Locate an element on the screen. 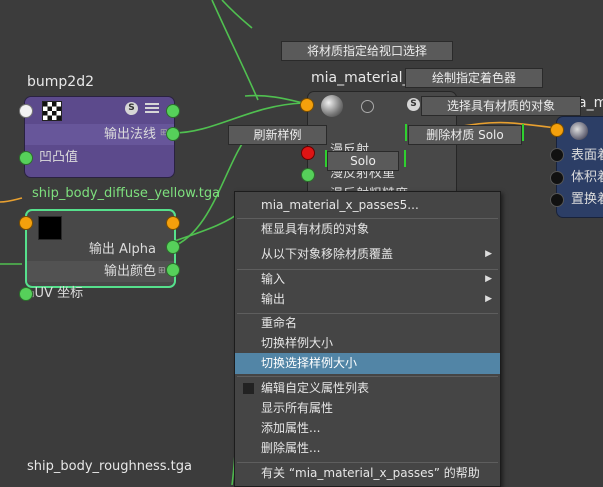 The image size is (603, 487). expand-icon: ⊞ is located at coordinates (162, 271).